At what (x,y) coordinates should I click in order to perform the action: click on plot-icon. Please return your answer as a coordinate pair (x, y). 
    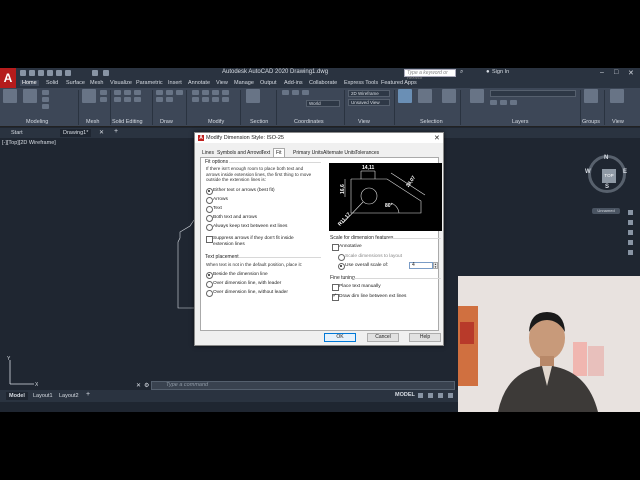
    Looking at the image, I should click on (68, 73).